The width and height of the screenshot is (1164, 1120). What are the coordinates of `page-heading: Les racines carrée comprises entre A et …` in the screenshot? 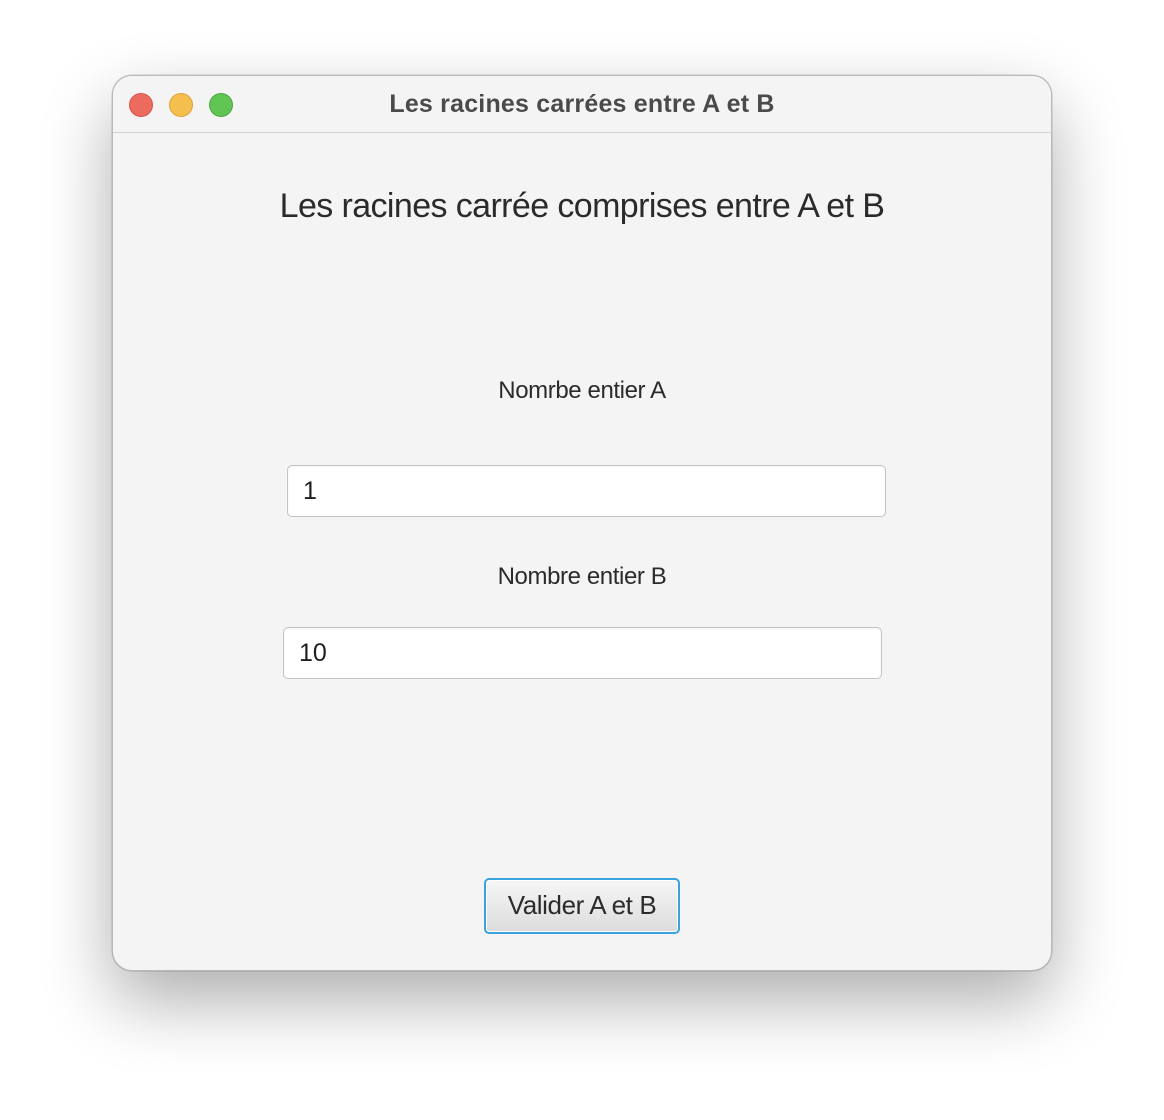 It's located at (582, 206).